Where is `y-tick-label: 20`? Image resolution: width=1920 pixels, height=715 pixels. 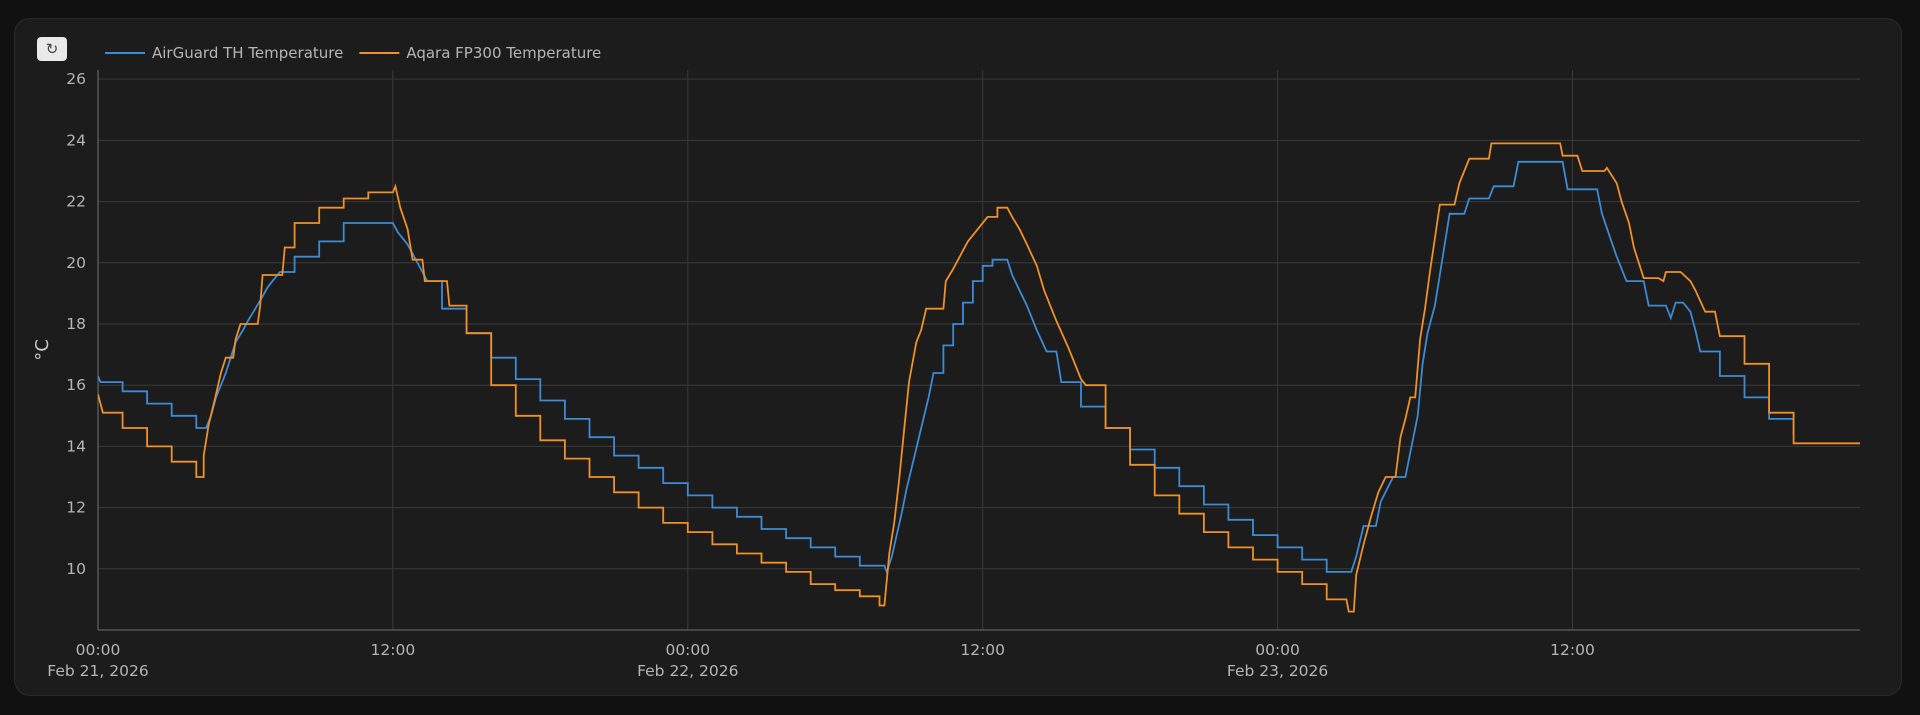
y-tick-label: 20 is located at coordinates (76, 263).